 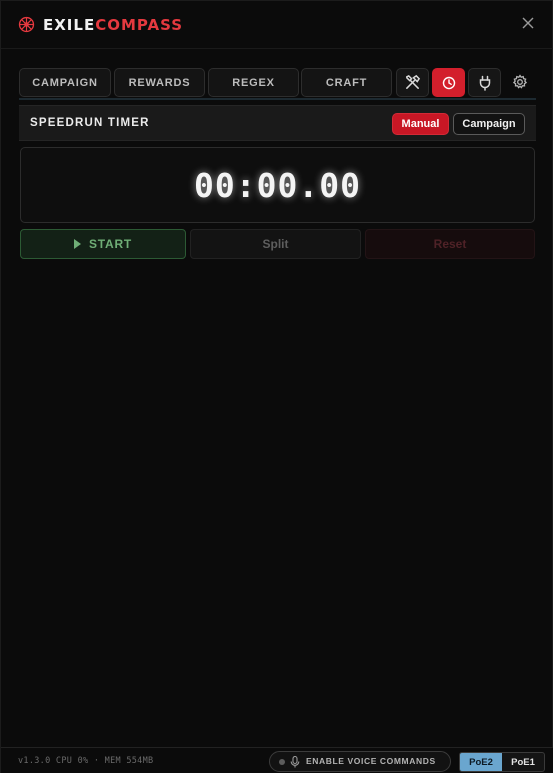 I want to click on game-version-toggle: PoE2 PoE1, so click(x=502, y=762).